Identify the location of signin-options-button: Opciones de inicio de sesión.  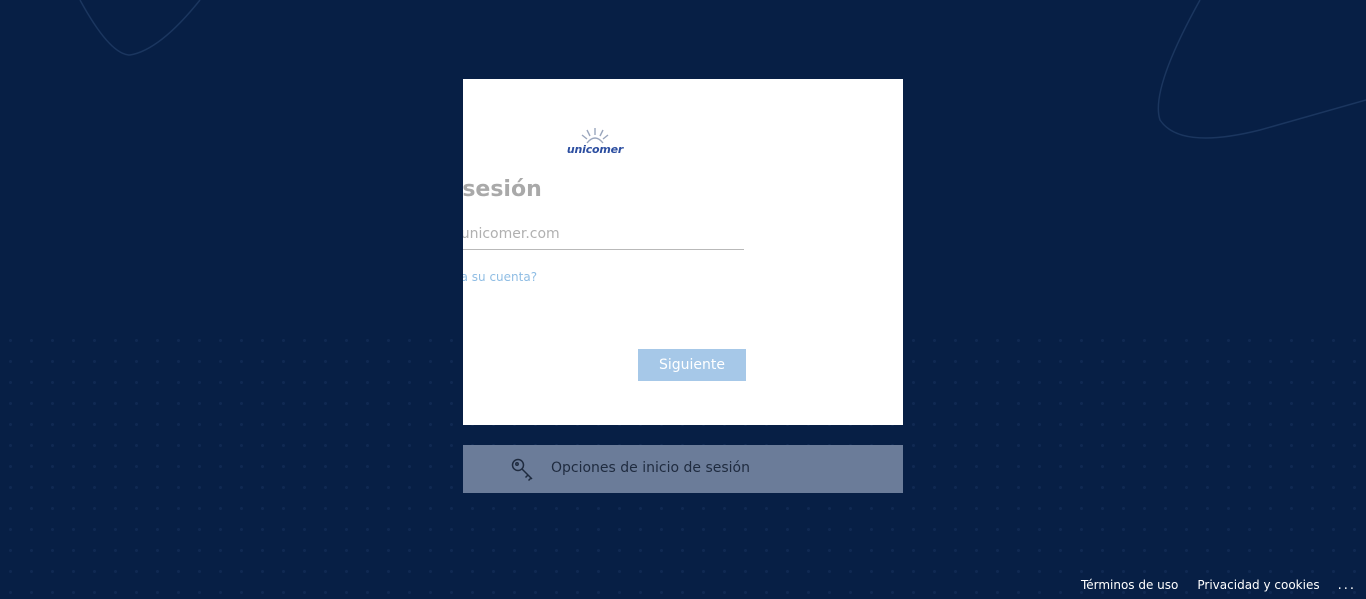
(683, 469).